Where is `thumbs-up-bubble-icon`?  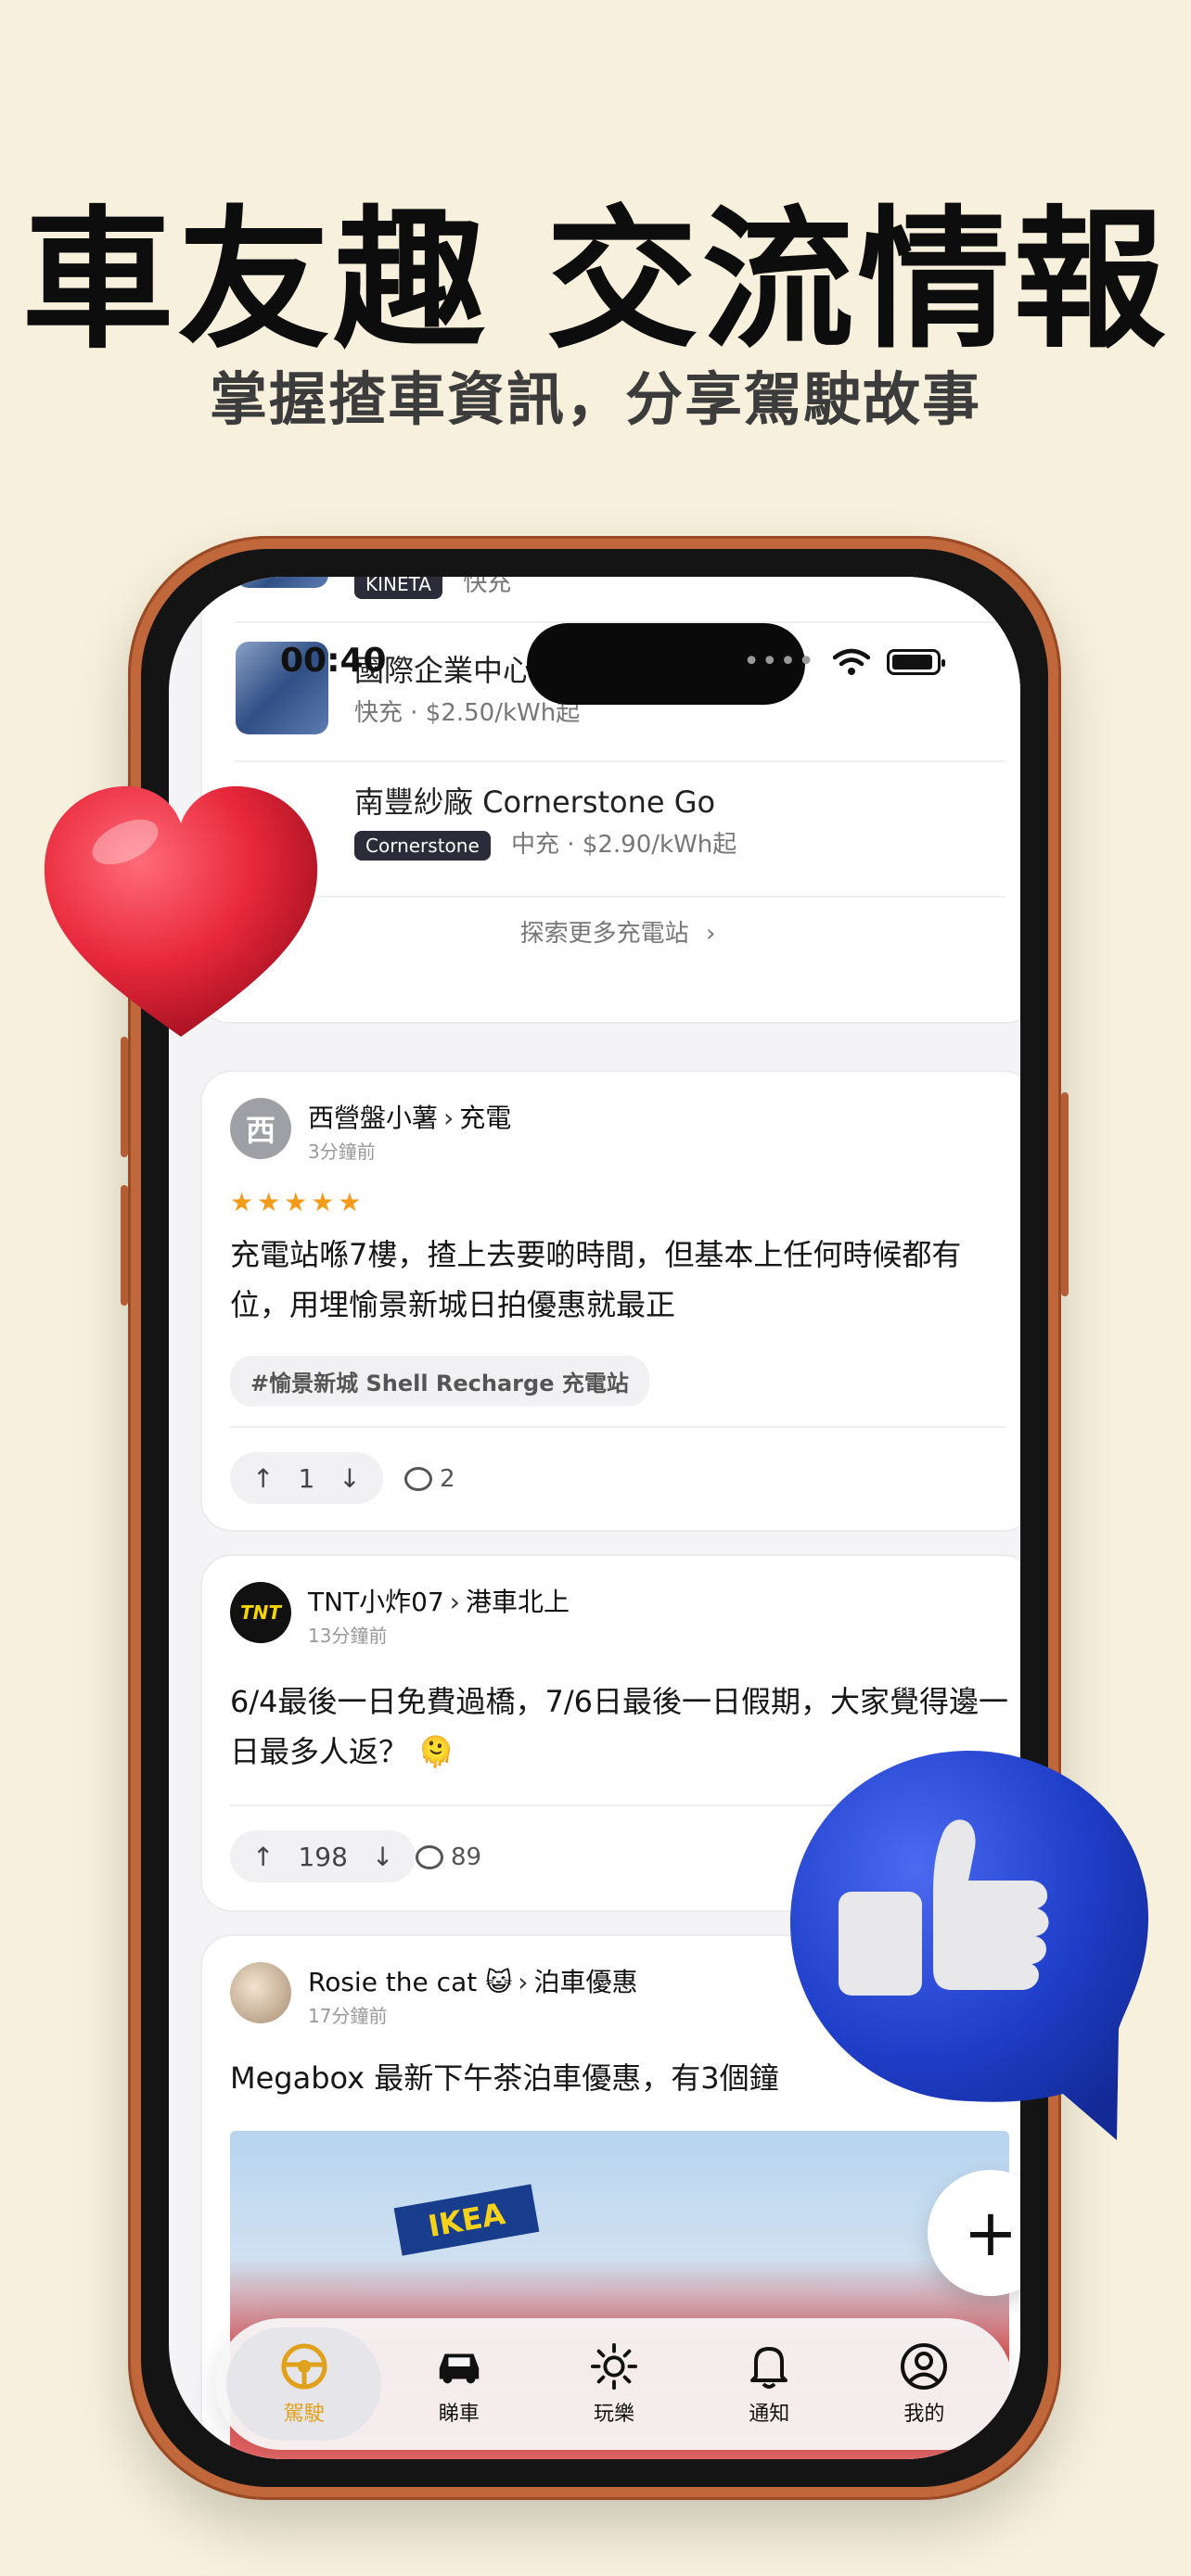
thumbs-up-bubble-icon is located at coordinates (969, 1945).